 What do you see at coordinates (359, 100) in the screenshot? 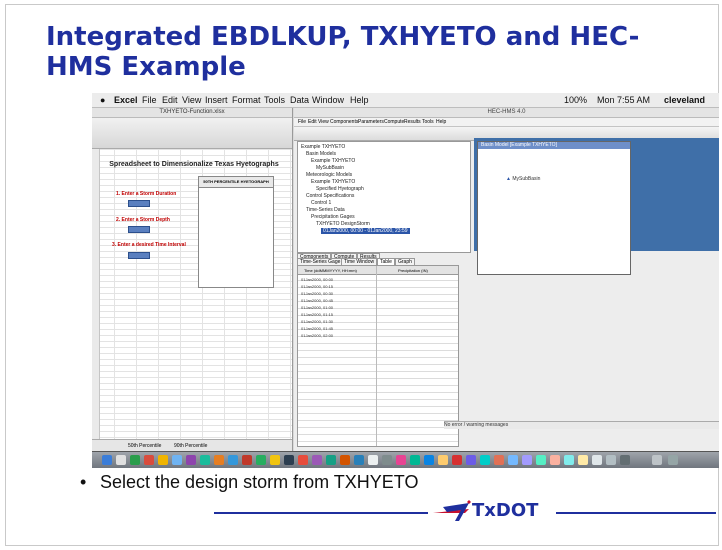
I see `menu-help: Help` at bounding box center [359, 100].